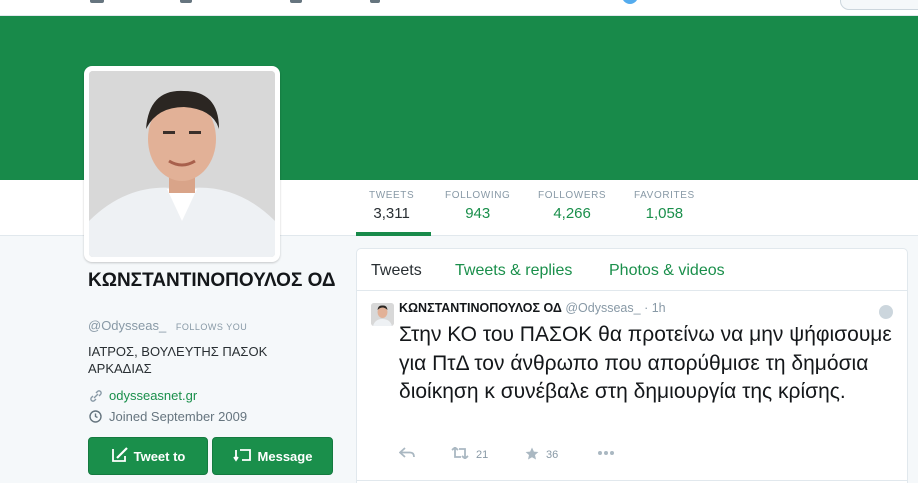 The height and width of the screenshot is (483, 918). I want to click on screen-name-text: @Odysseas_, so click(127, 325).